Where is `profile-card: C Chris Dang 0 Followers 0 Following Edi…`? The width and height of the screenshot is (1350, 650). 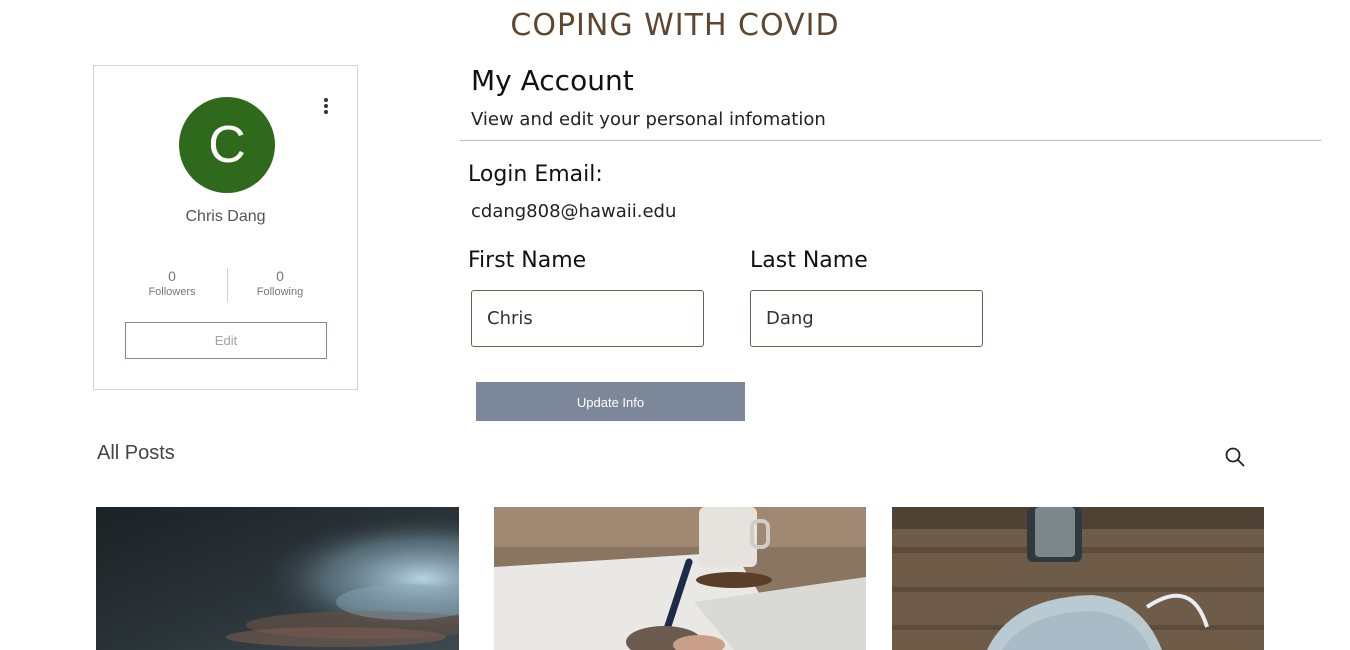
profile-card: C Chris Dang 0 Followers 0 Following Edi… is located at coordinates (225, 227).